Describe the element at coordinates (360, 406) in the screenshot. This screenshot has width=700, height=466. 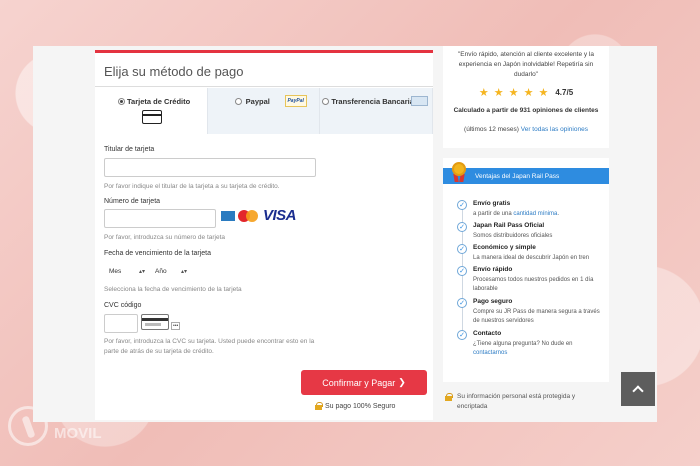
I see `secure-text: Su pago 100% Seguro` at that location.